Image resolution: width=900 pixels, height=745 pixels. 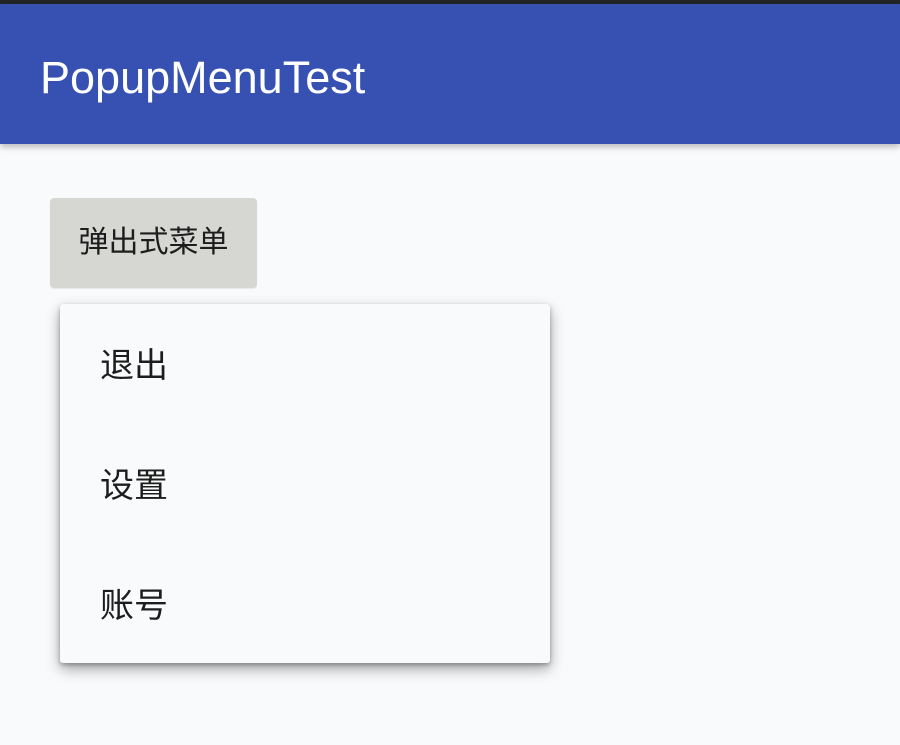 I want to click on popup-menu-button-label: 弹出式菜单, so click(x=153, y=242).